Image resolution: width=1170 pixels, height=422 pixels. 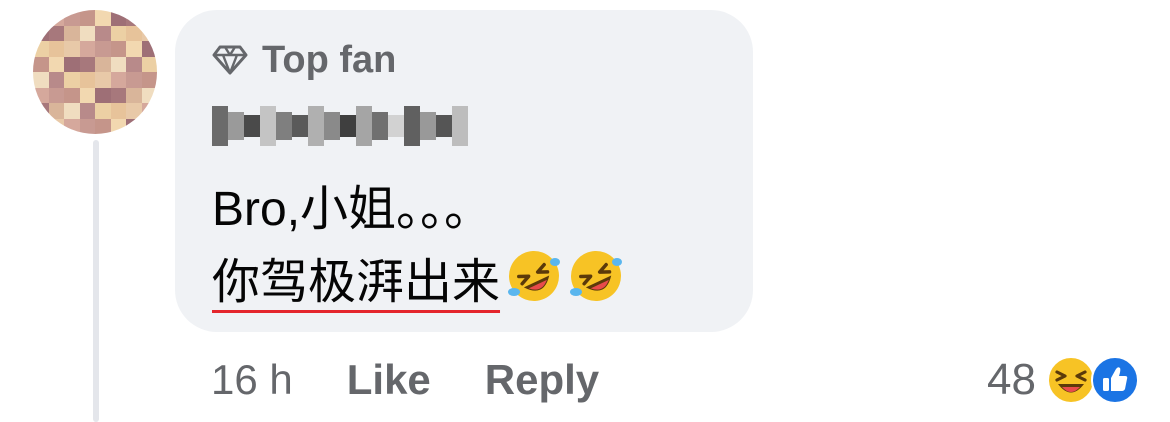 What do you see at coordinates (1011, 379) in the screenshot?
I see `reaction-count: 48` at bounding box center [1011, 379].